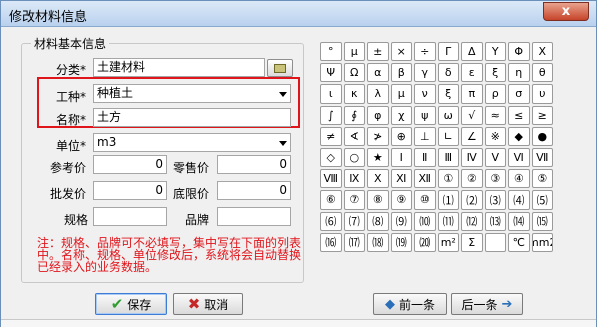 The height and width of the screenshot is (327, 597). Describe the element at coordinates (519, 136) in the screenshot. I see `symbol-button: ◆` at that location.